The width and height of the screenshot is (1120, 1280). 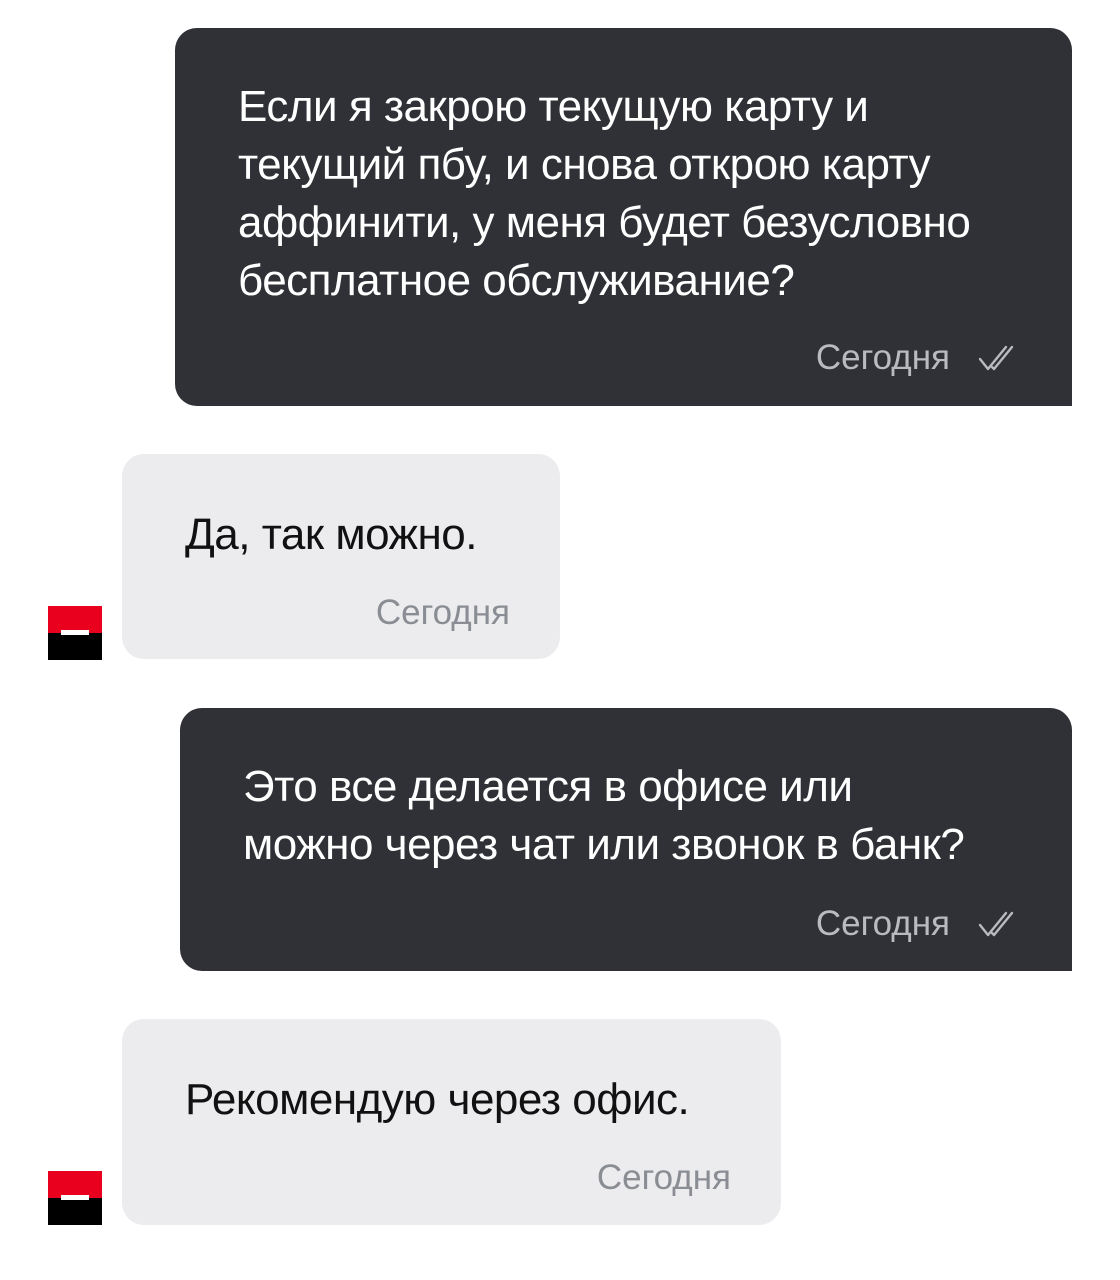 I want to click on incoming-message-bubble: Рекомендую через офис. Сегодня, so click(x=451, y=1122).